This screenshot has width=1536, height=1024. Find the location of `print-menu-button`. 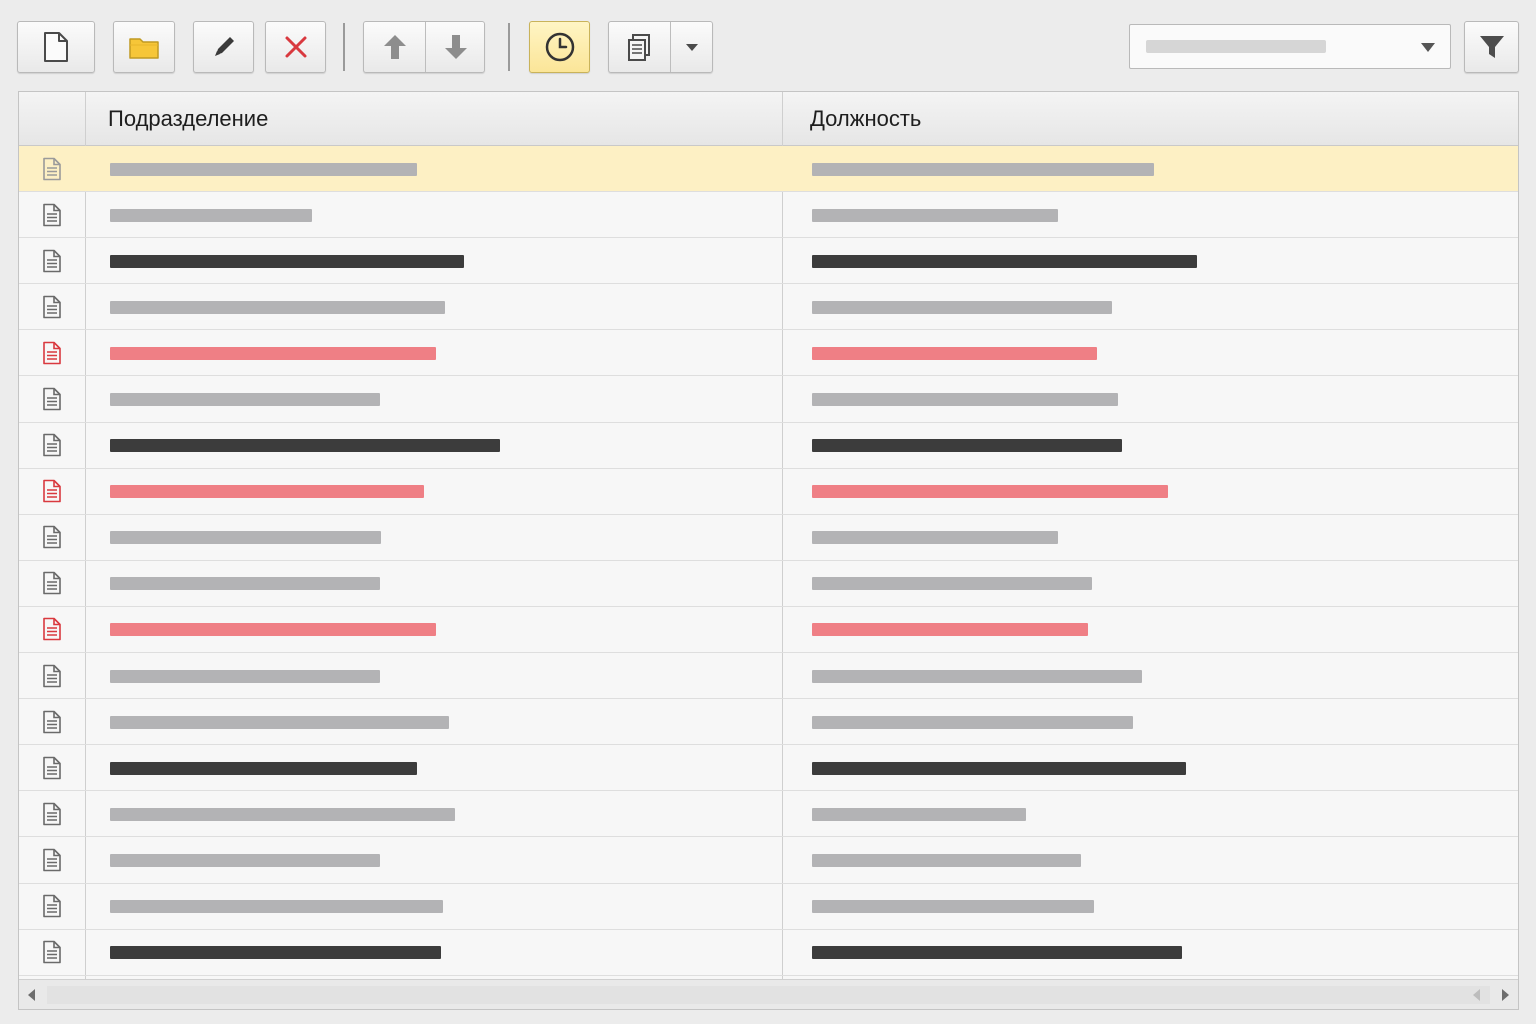

print-menu-button is located at coordinates (692, 47).